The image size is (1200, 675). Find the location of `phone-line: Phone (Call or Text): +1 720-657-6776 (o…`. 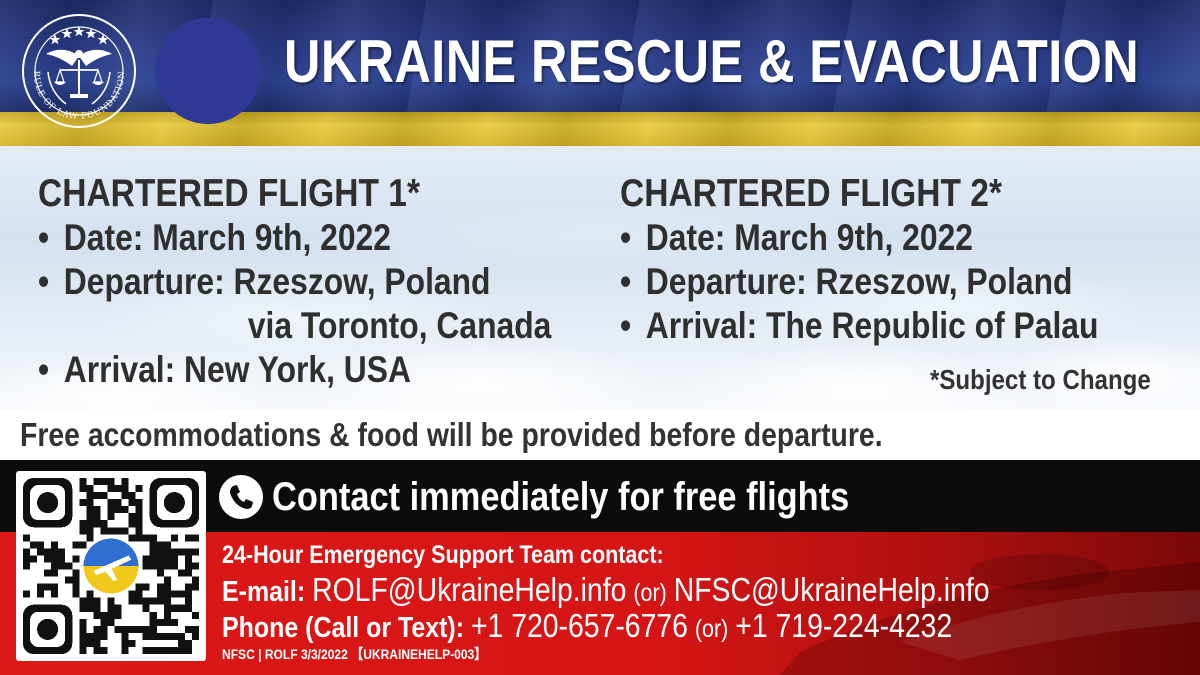

phone-line: Phone (Call or Text): +1 720-657-6776 (o… is located at coordinates (587, 626).